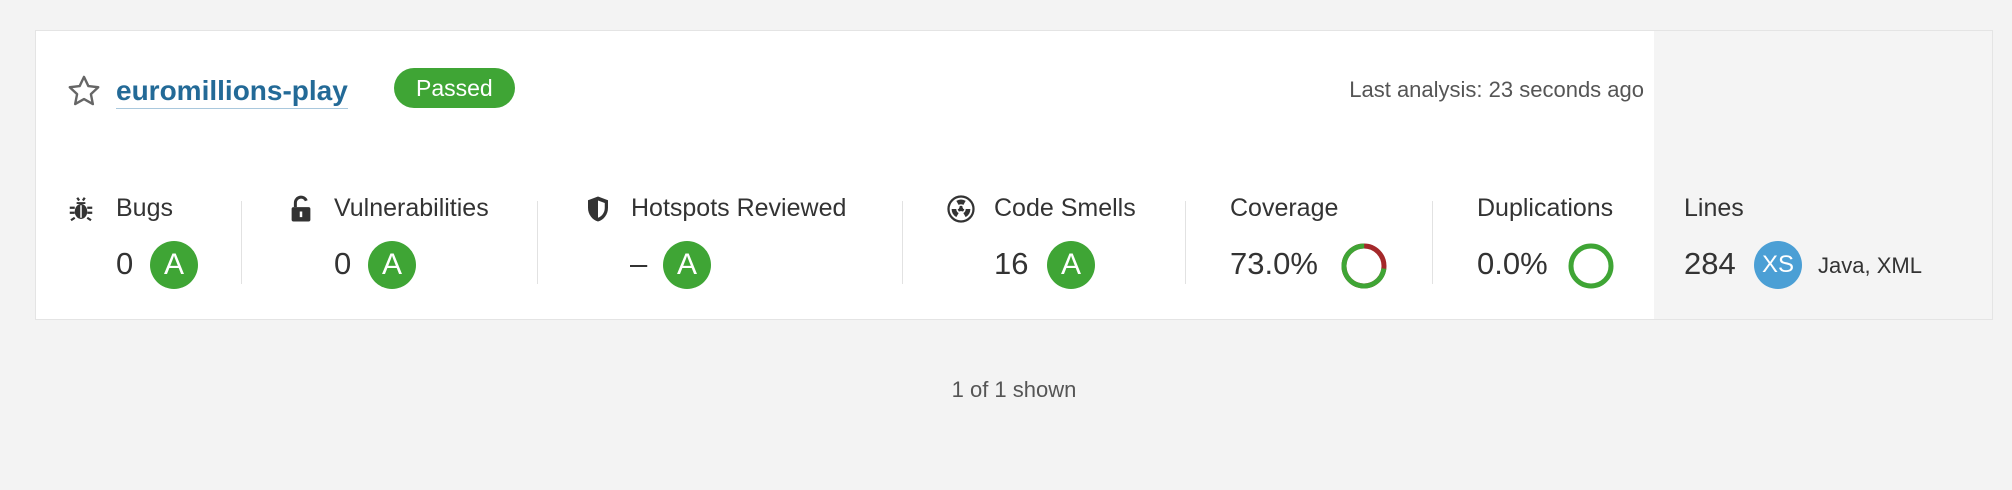 The height and width of the screenshot is (490, 2012). I want to click on lines-label: Lines, so click(1714, 208).